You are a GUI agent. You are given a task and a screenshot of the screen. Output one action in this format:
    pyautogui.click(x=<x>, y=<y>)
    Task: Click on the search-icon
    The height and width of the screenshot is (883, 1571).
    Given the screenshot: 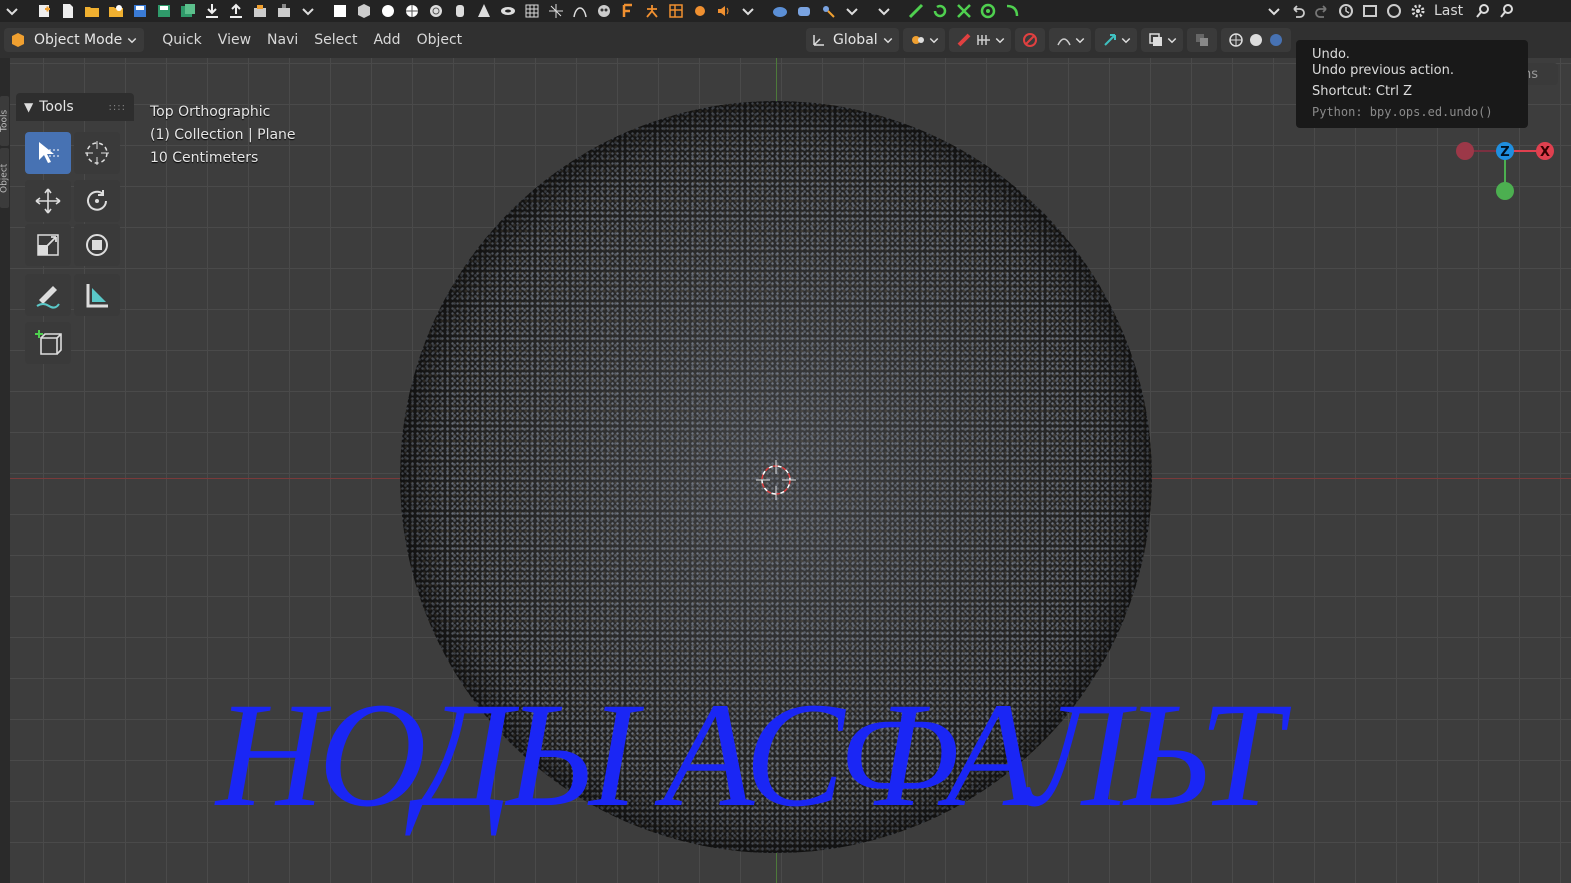 What is the action you would take?
    pyautogui.click(x=1483, y=11)
    